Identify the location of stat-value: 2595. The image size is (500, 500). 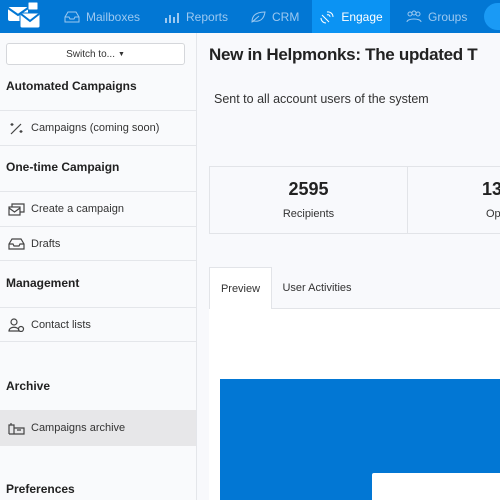
(308, 189).